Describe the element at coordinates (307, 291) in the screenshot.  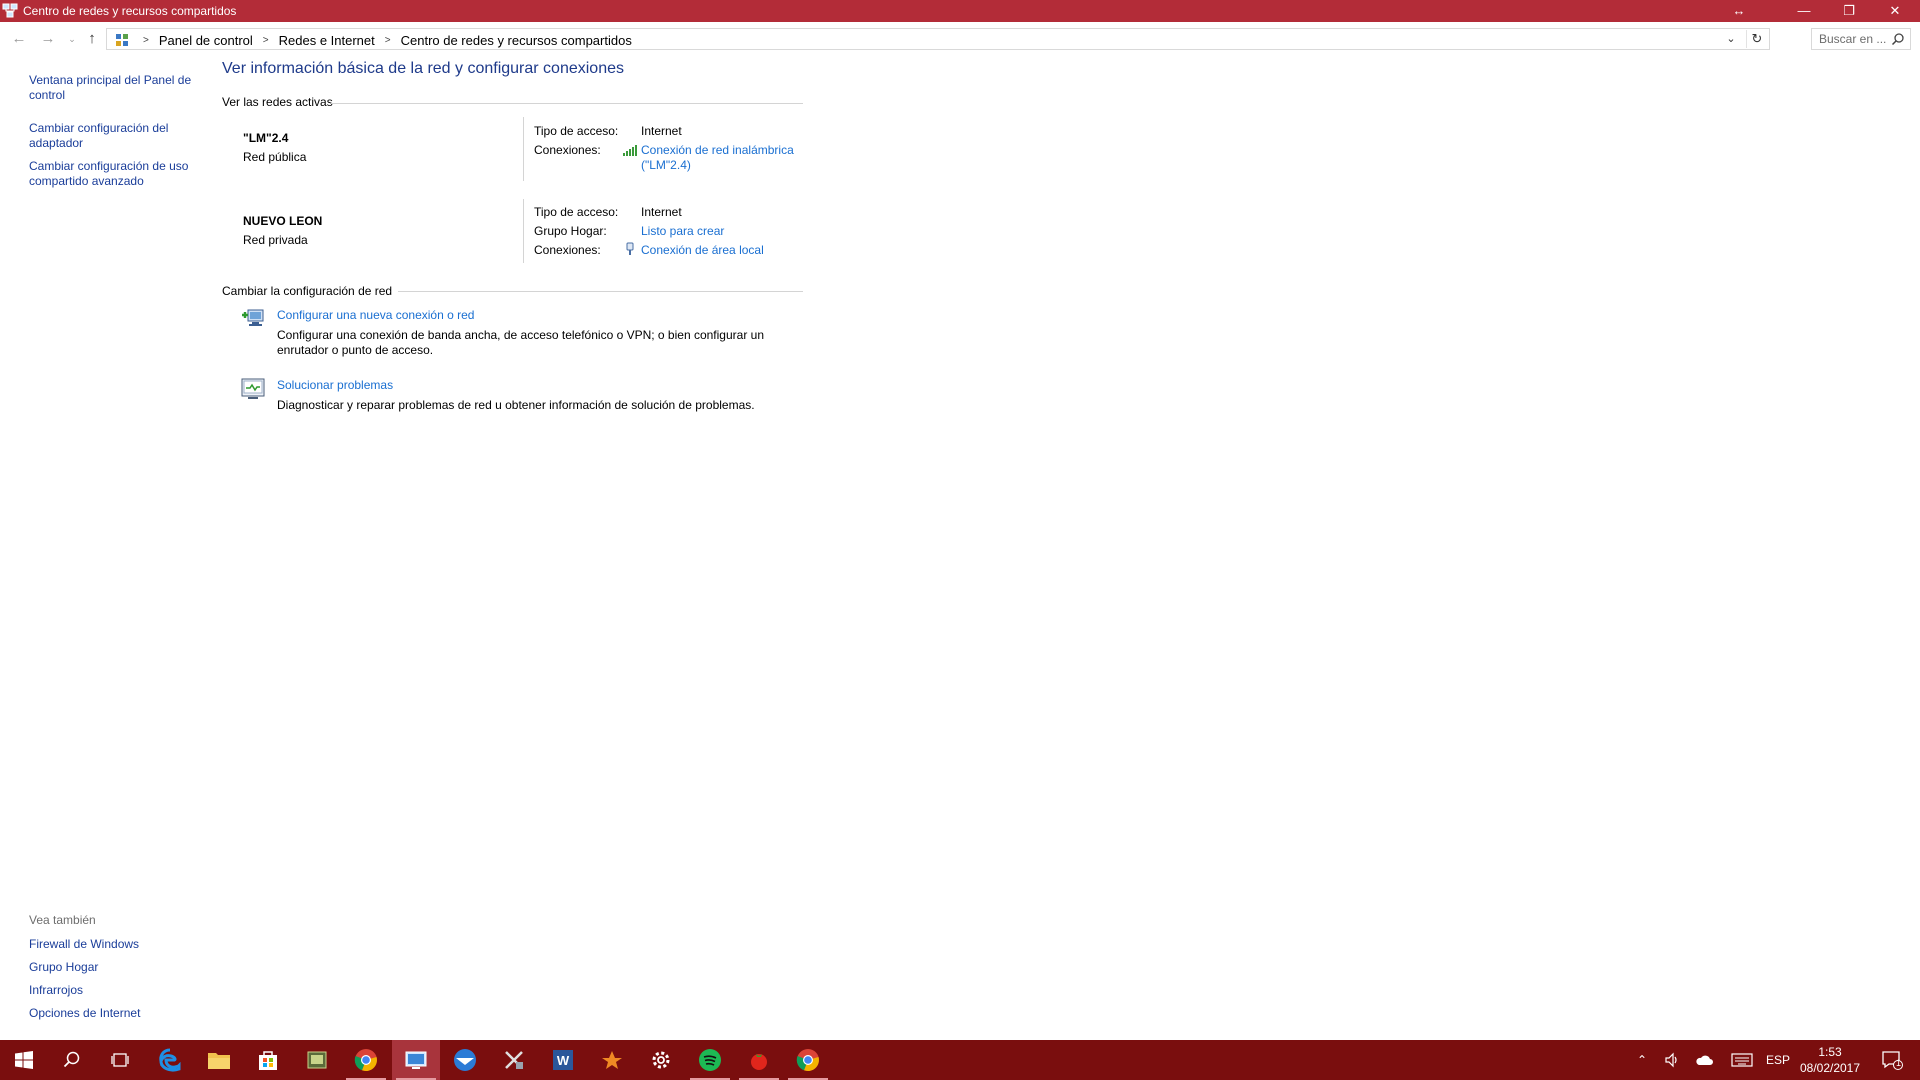
I see `change-settings-title: Cambiar la configuración de red` at that location.